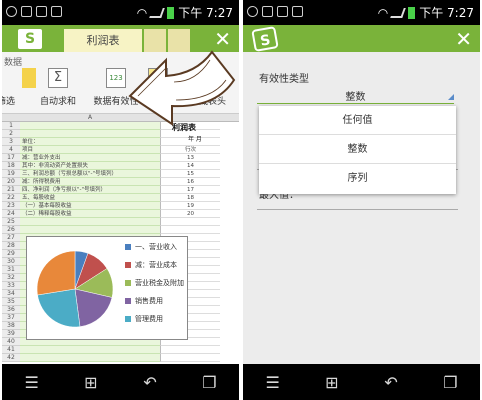 The width and height of the screenshot is (482, 400). I want to click on row-number: 41, so click(11, 350).